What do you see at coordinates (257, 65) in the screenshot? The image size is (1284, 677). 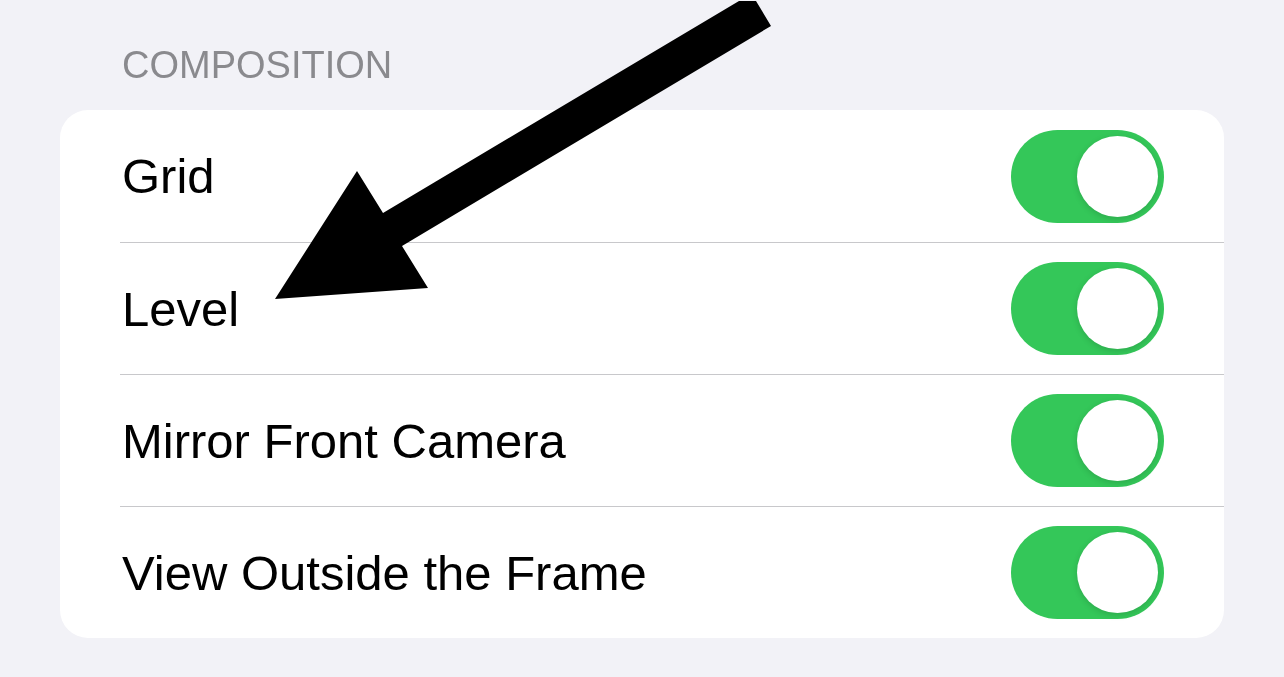 I see `section-header: COMPOSITION` at bounding box center [257, 65].